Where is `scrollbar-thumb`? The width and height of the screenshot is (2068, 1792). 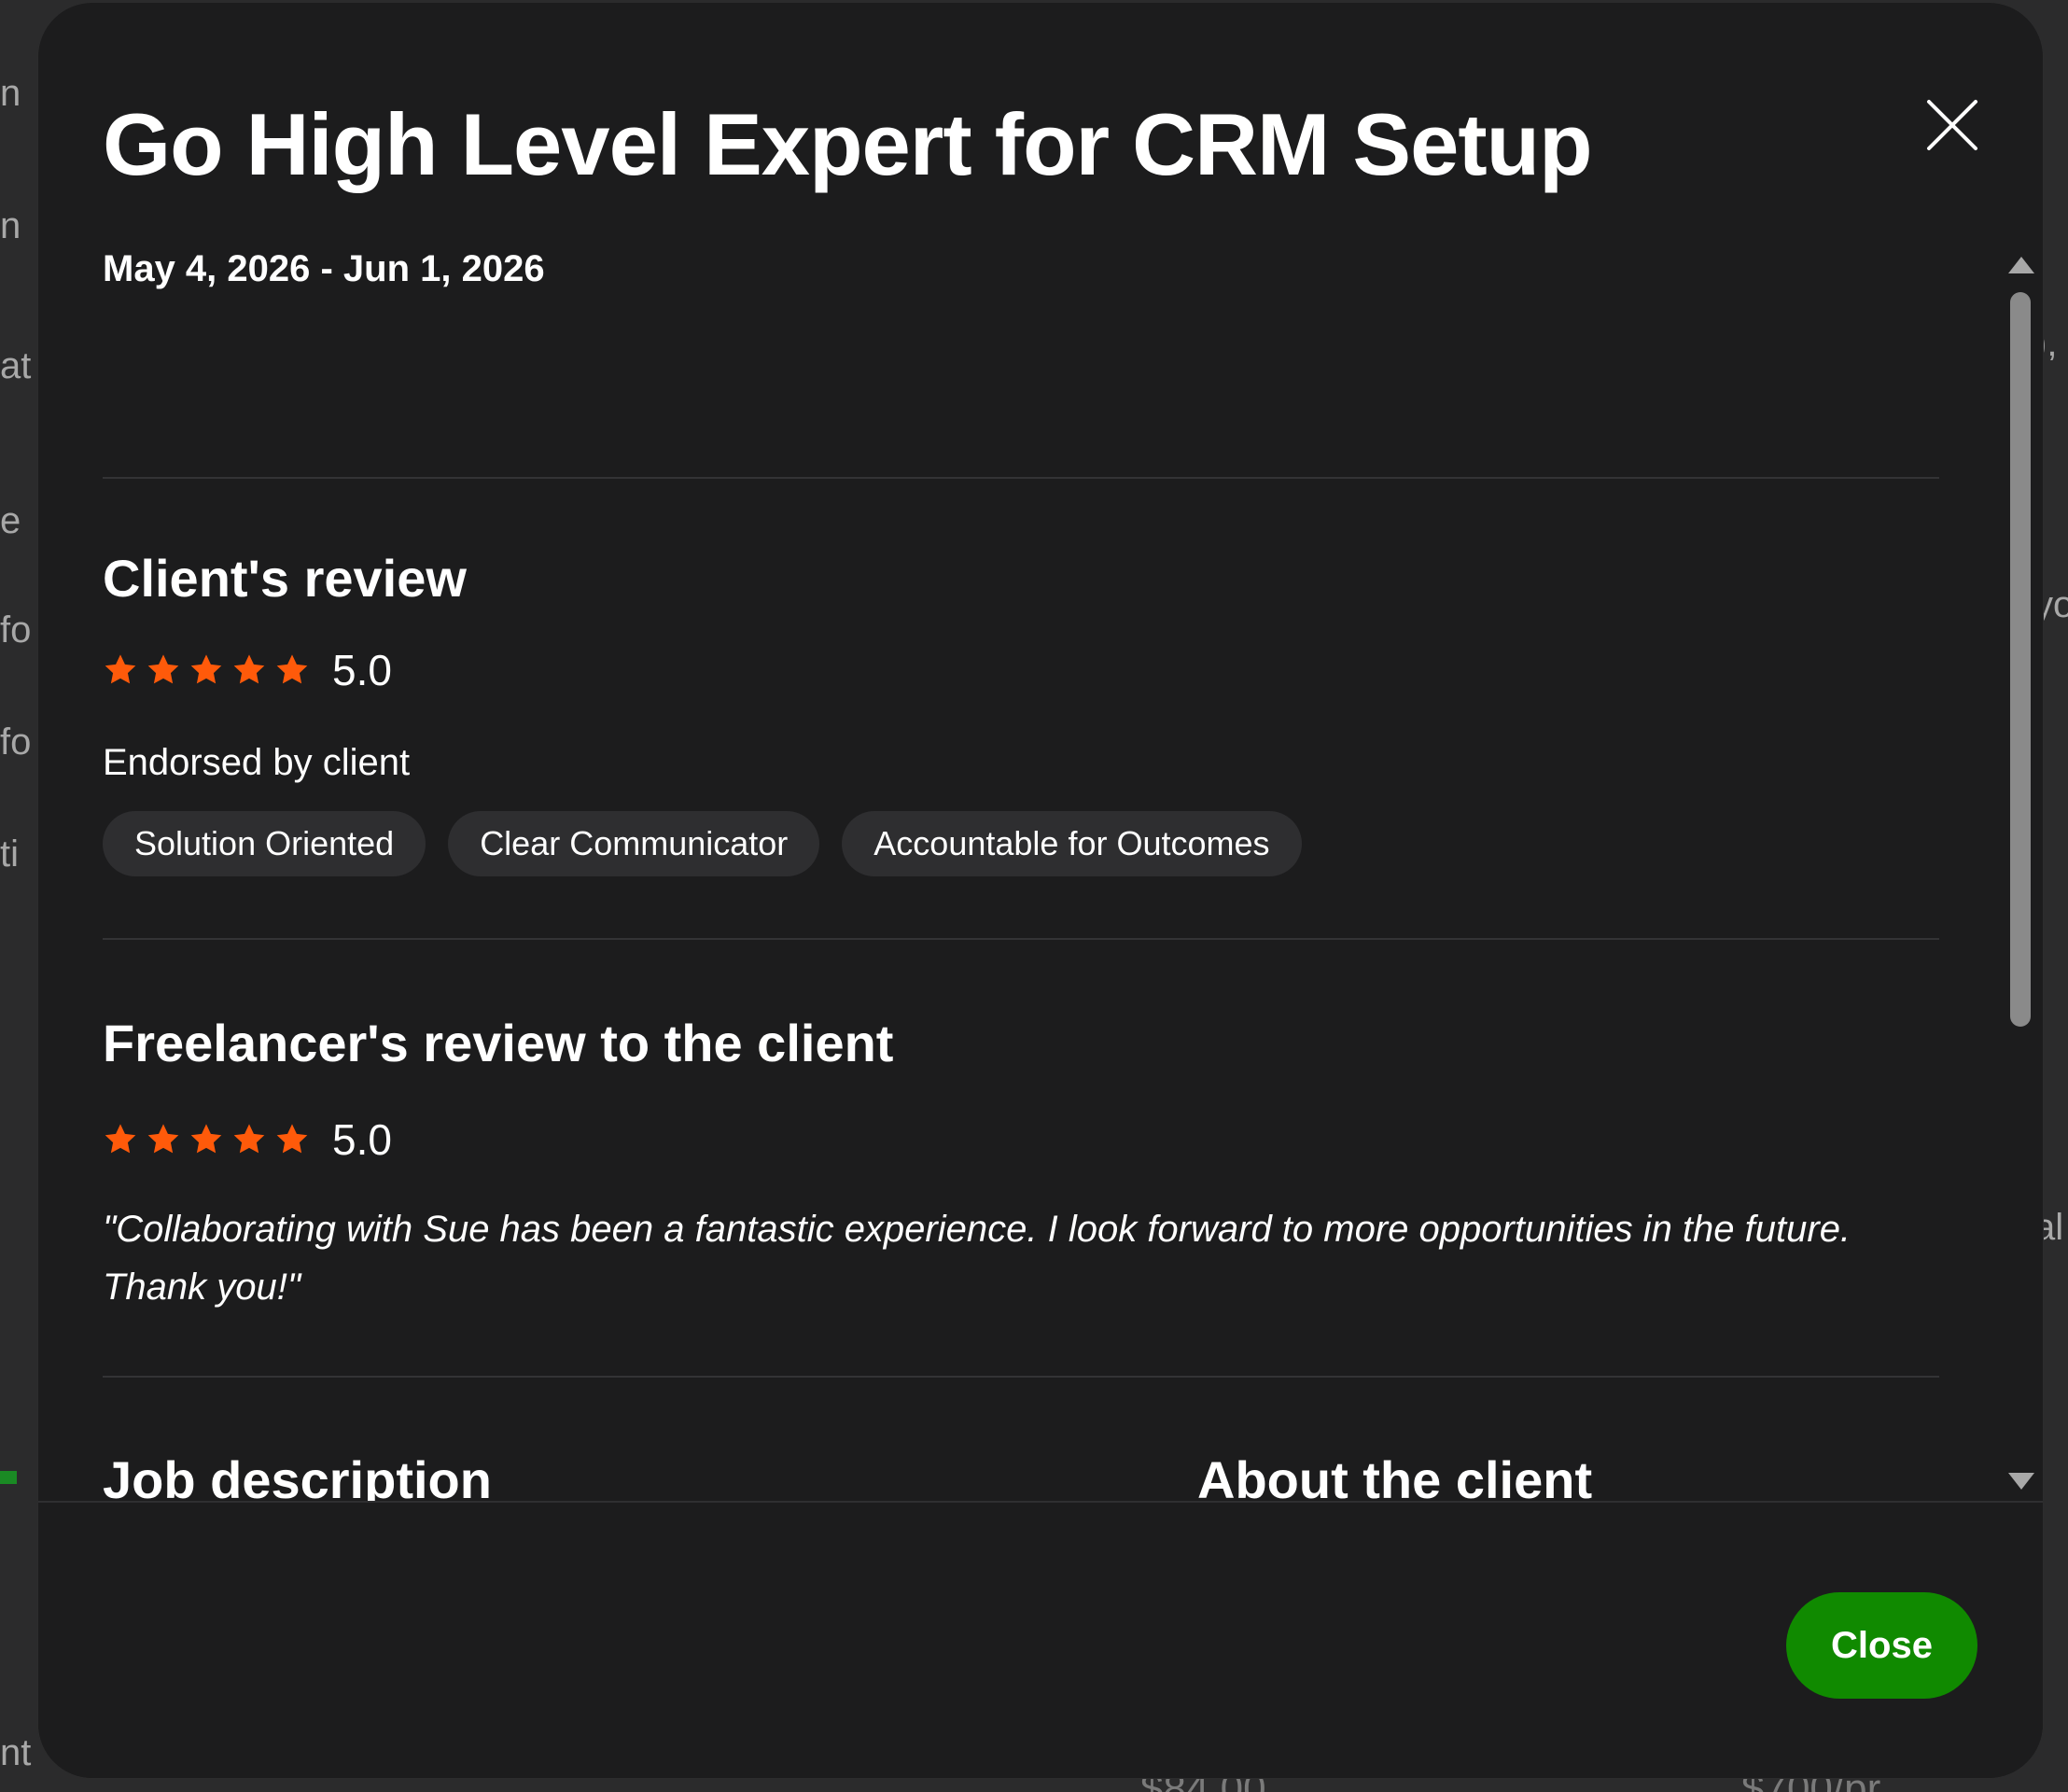 scrollbar-thumb is located at coordinates (2020, 659).